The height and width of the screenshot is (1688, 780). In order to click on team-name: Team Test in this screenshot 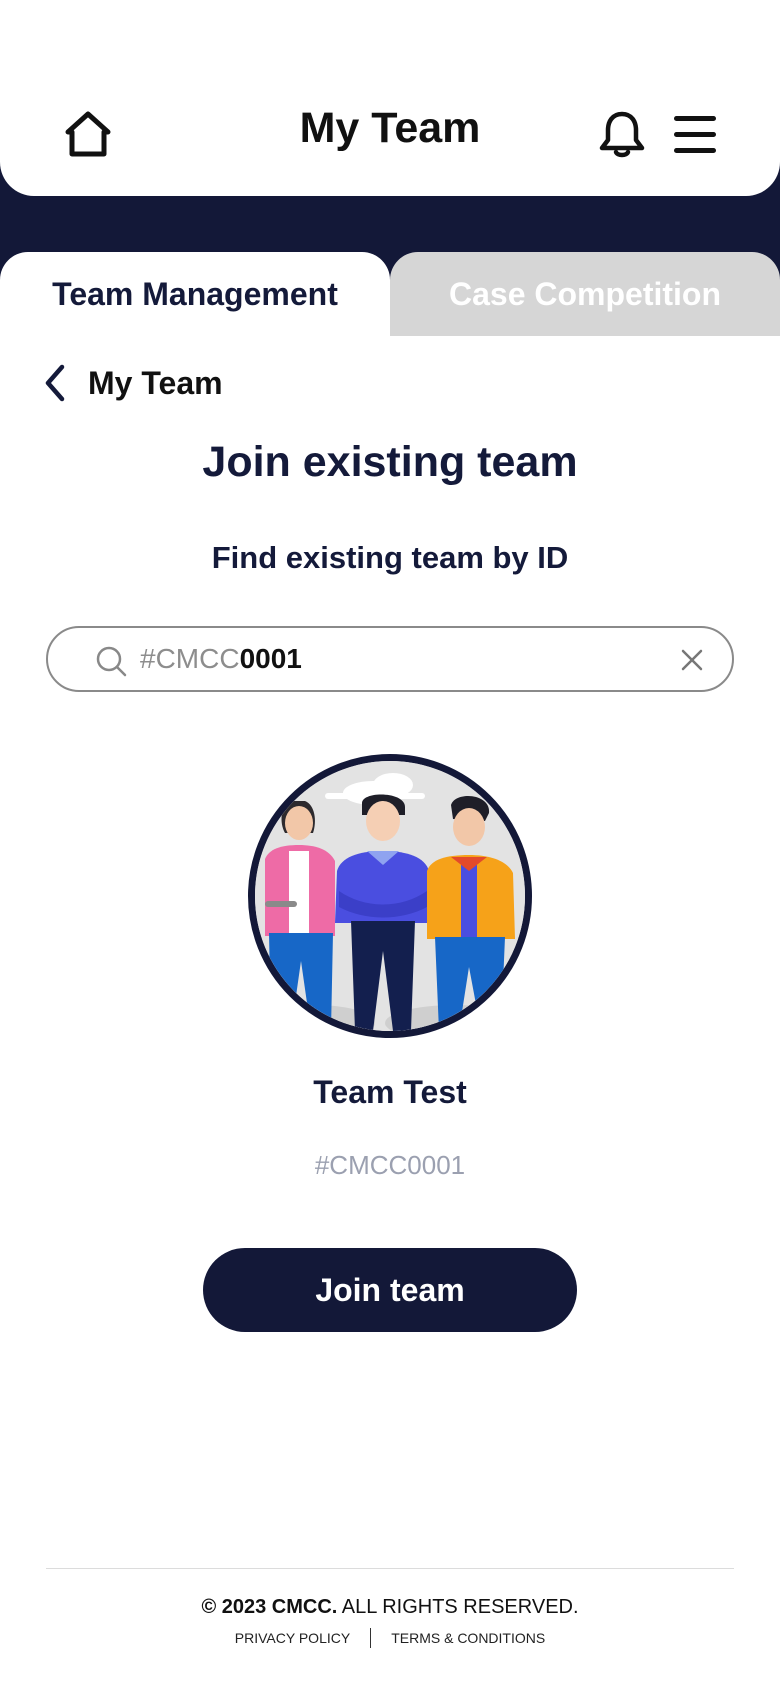, I will do `click(390, 1092)`.